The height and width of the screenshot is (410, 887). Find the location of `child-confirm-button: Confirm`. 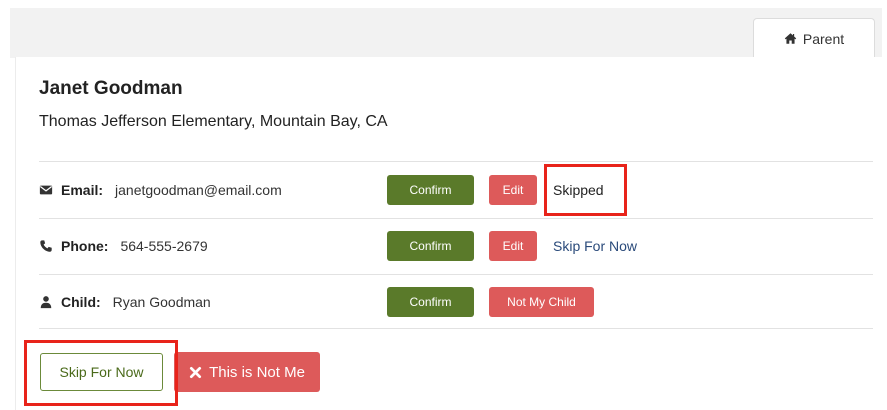

child-confirm-button: Confirm is located at coordinates (430, 302).